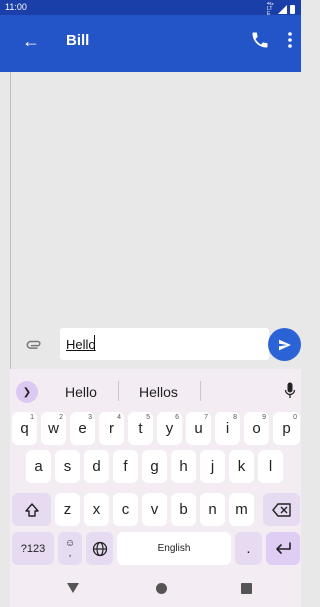 The width and height of the screenshot is (320, 607). I want to click on attach-icon, so click(34, 344).